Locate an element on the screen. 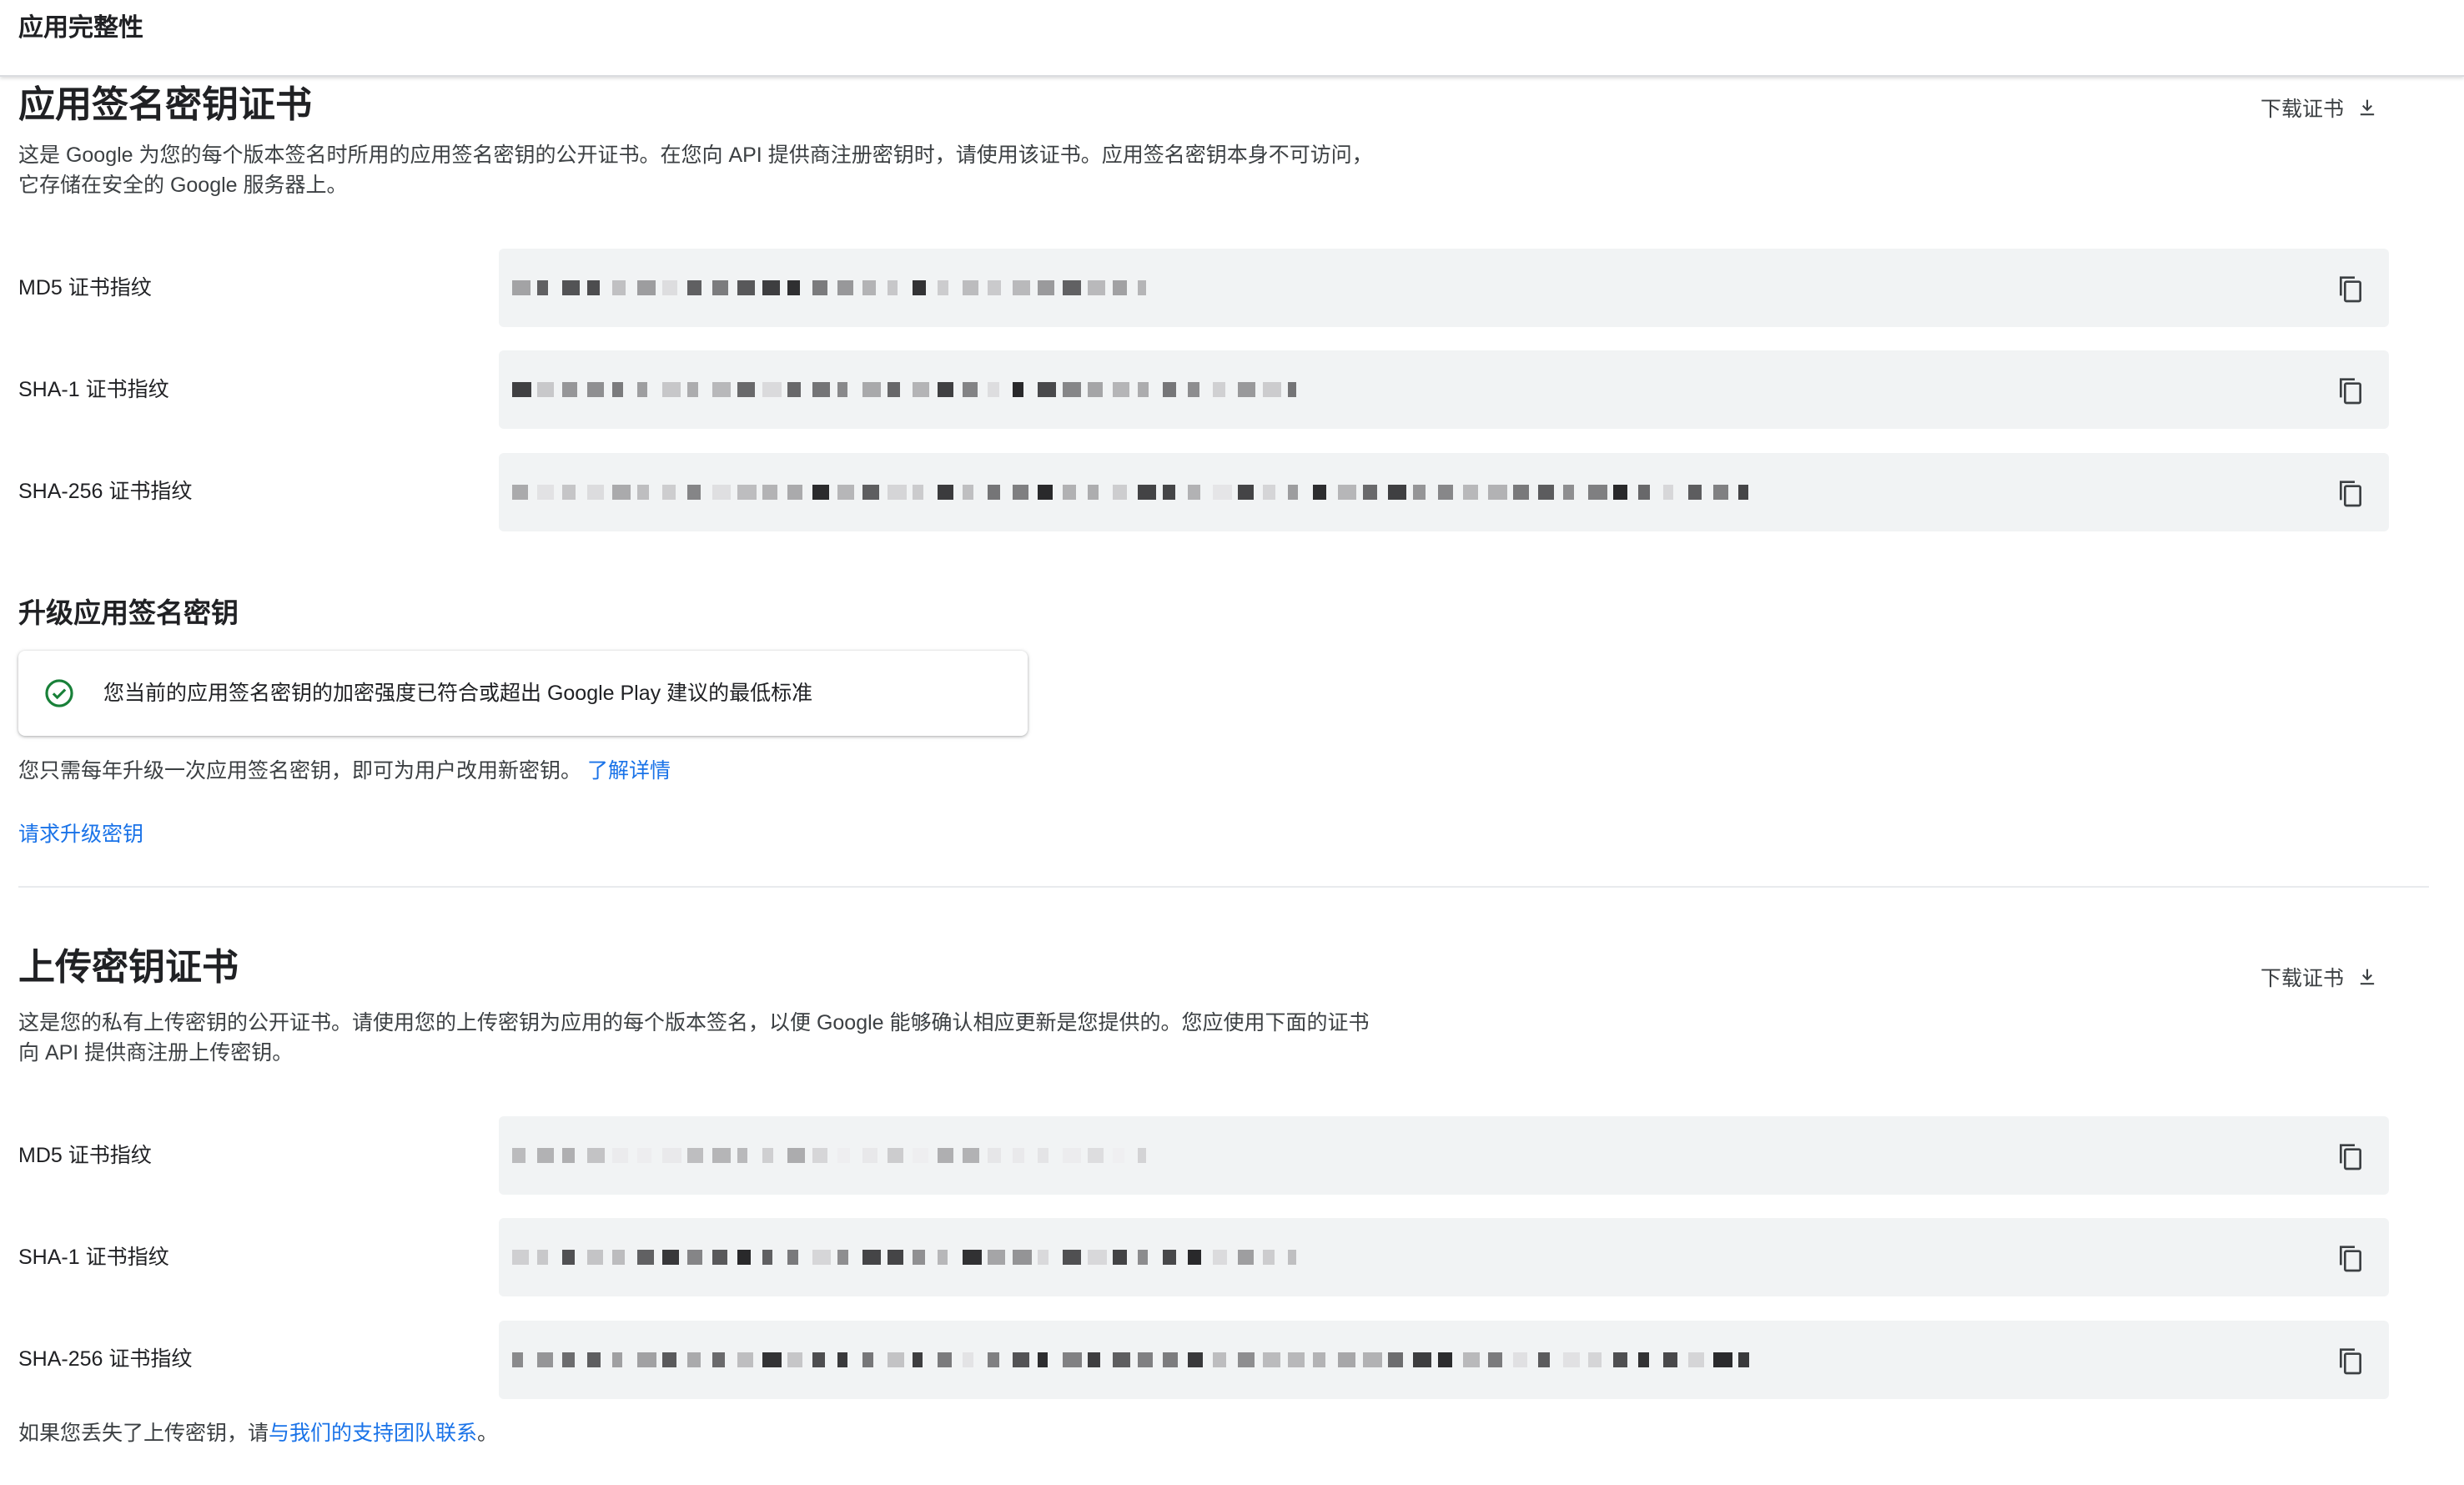  download-label: 下载证书 is located at coordinates (2302, 978).